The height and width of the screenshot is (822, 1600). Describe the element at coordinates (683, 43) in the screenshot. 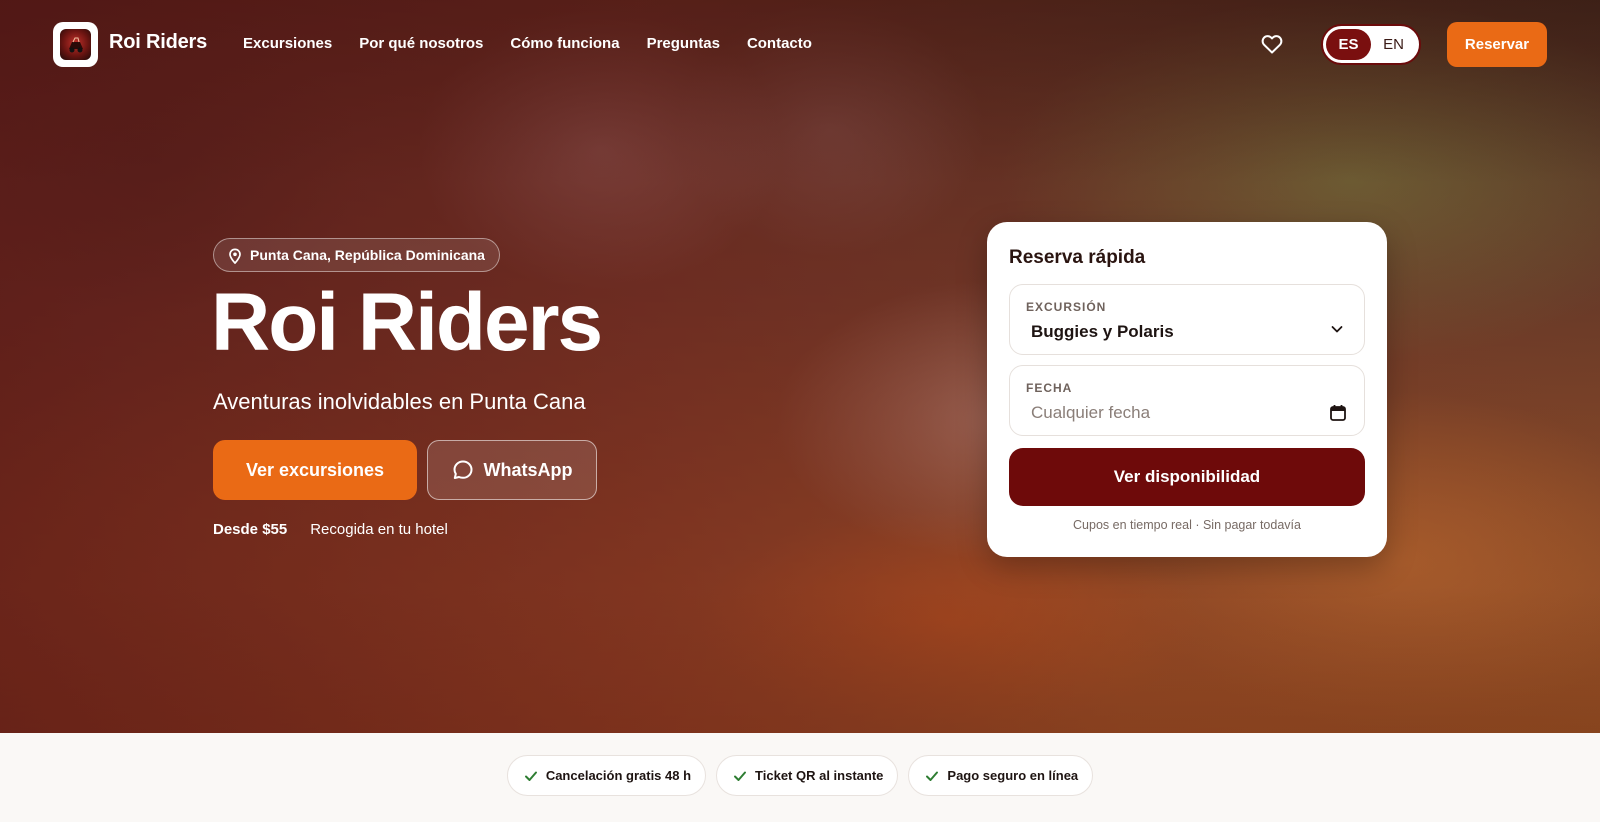

I see `nav-link-preguntas: Preguntas` at that location.